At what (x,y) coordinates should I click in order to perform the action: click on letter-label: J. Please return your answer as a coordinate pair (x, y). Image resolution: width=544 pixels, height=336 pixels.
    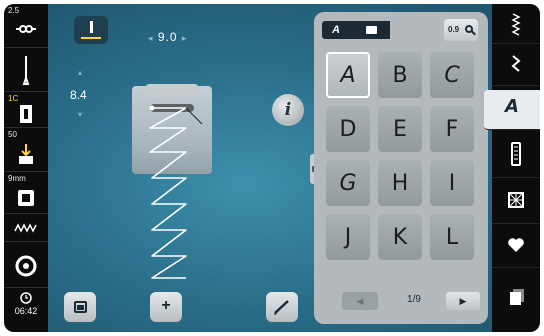
    Looking at the image, I should click on (348, 237).